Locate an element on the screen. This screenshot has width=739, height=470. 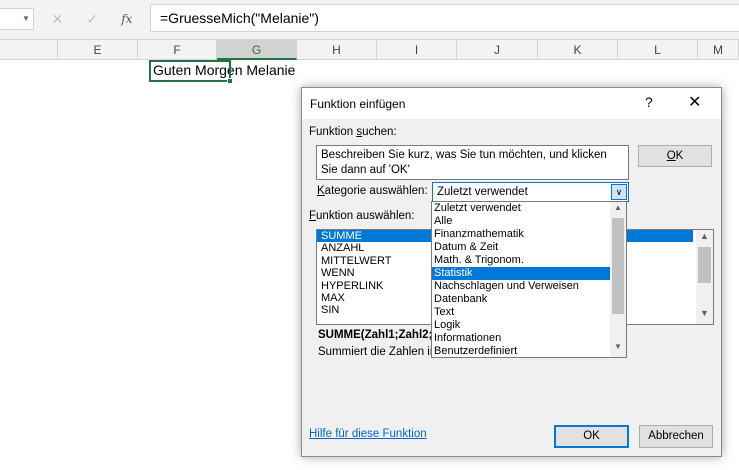
close-icon: ✕ is located at coordinates (694, 102).